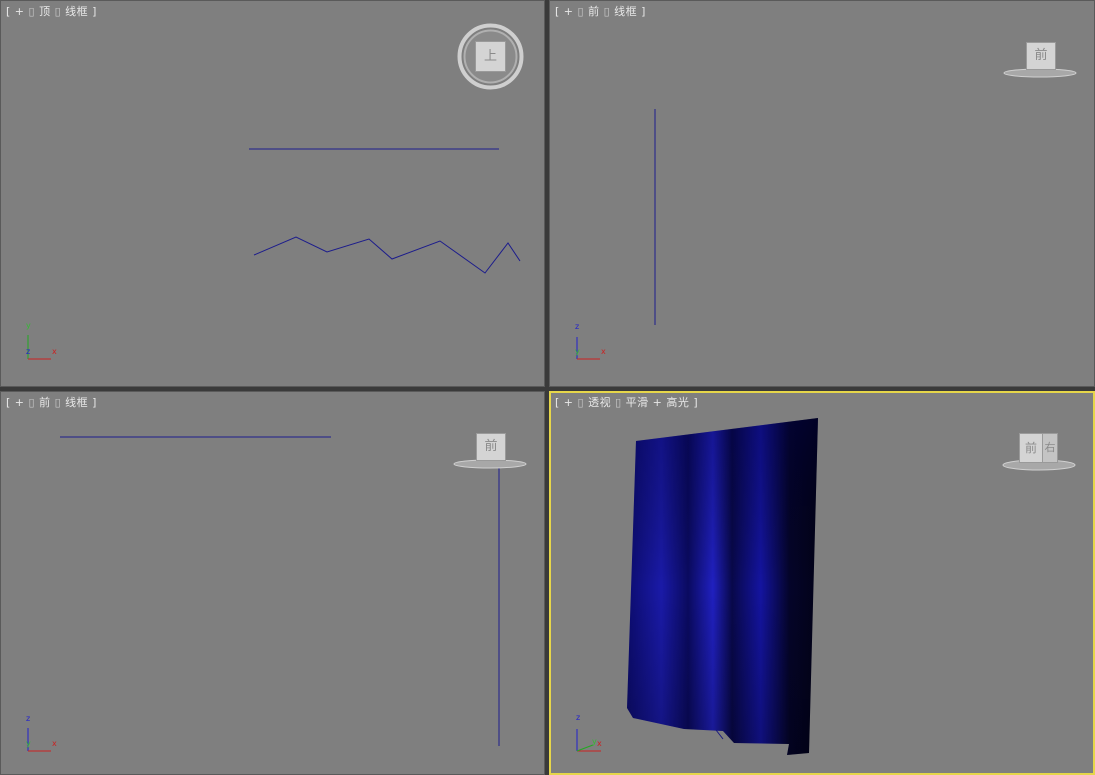  I want to click on viewcube-face-top: 上, so click(490, 56).